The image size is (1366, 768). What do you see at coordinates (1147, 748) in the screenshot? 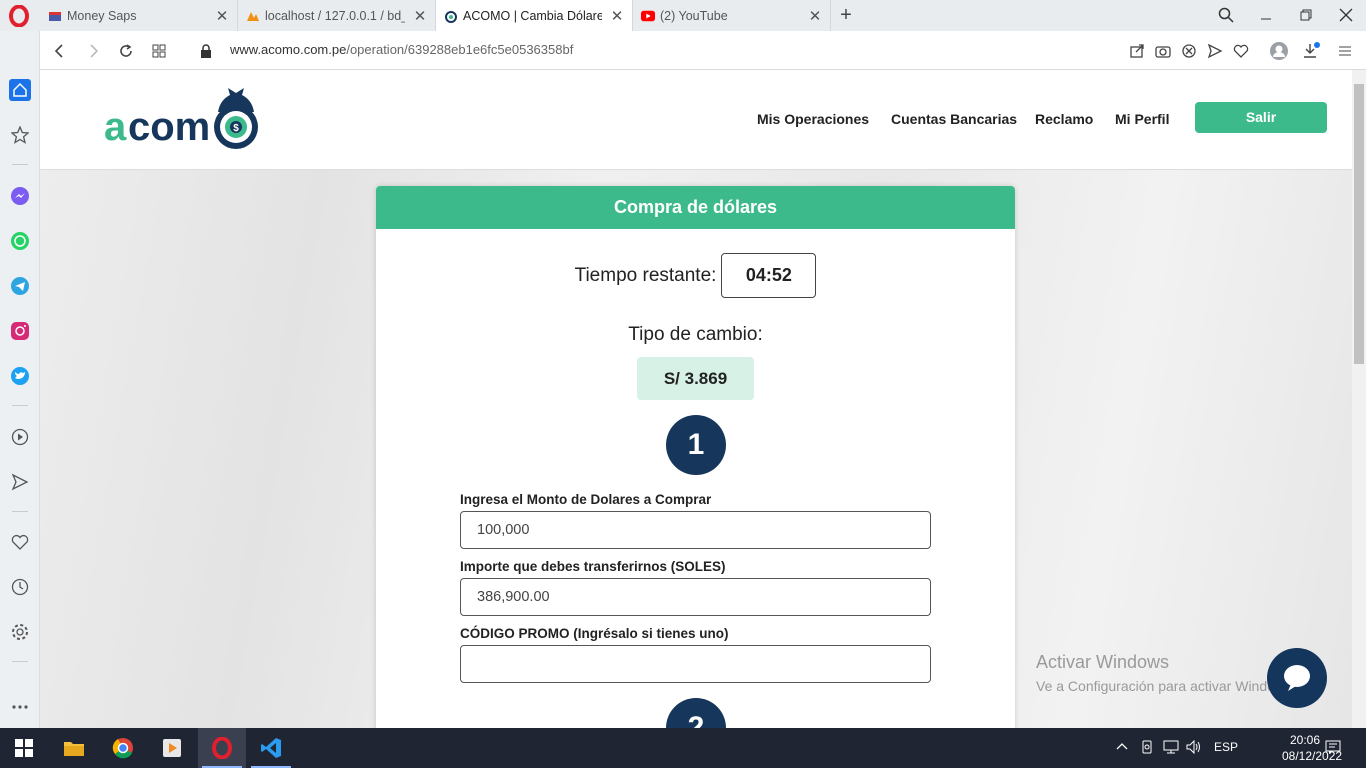
I see `system-tray-device-icon` at bounding box center [1147, 748].